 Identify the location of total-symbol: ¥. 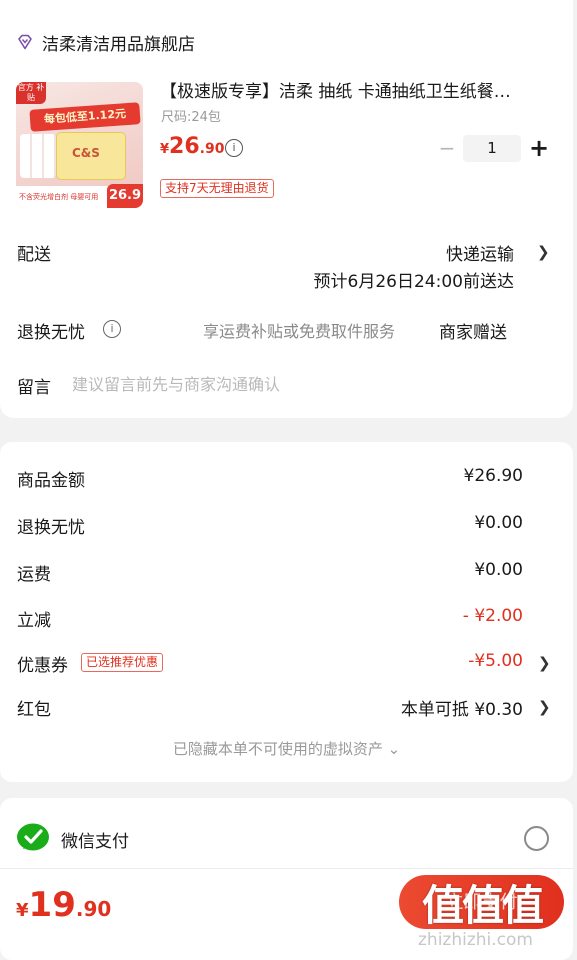
(22, 910).